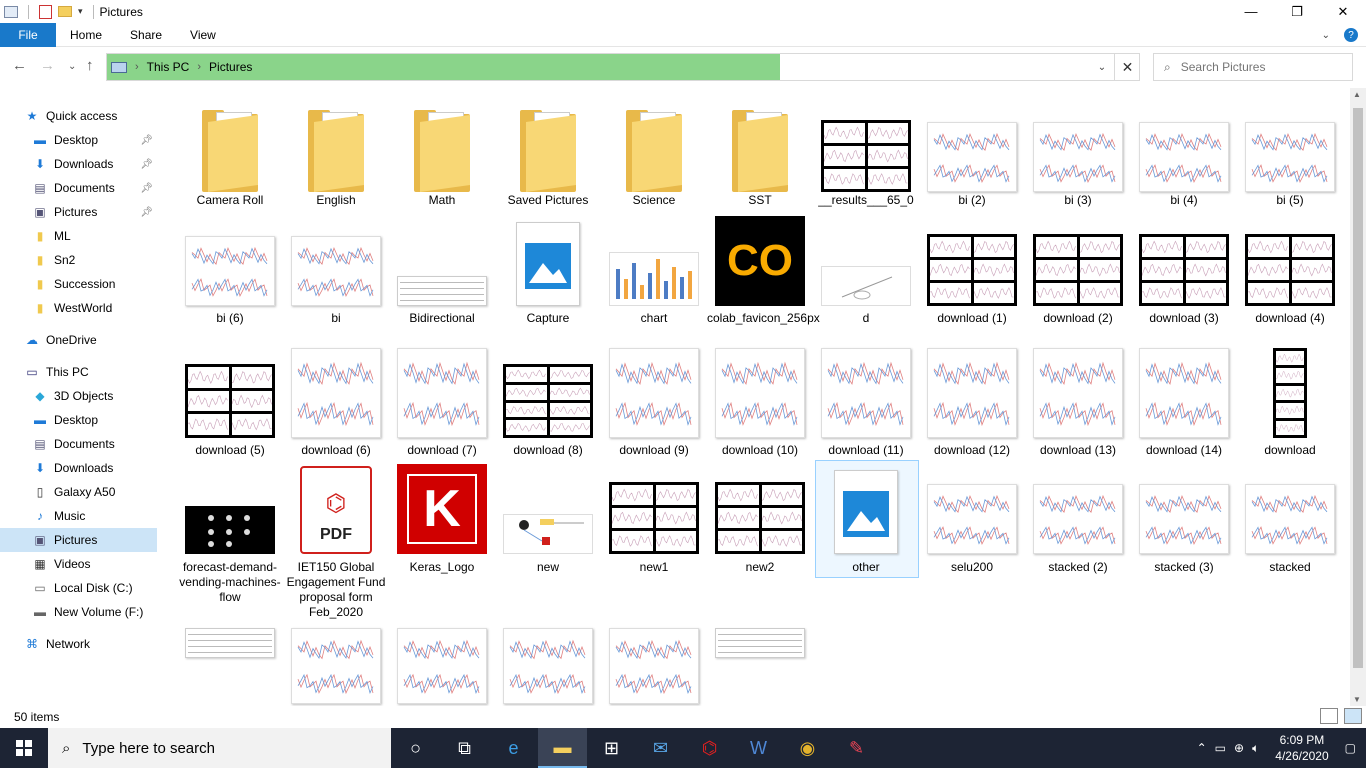 The width and height of the screenshot is (1366, 768). What do you see at coordinates (78, 540) in the screenshot?
I see `sidebar-item-pictures: ▣ Pictures` at bounding box center [78, 540].